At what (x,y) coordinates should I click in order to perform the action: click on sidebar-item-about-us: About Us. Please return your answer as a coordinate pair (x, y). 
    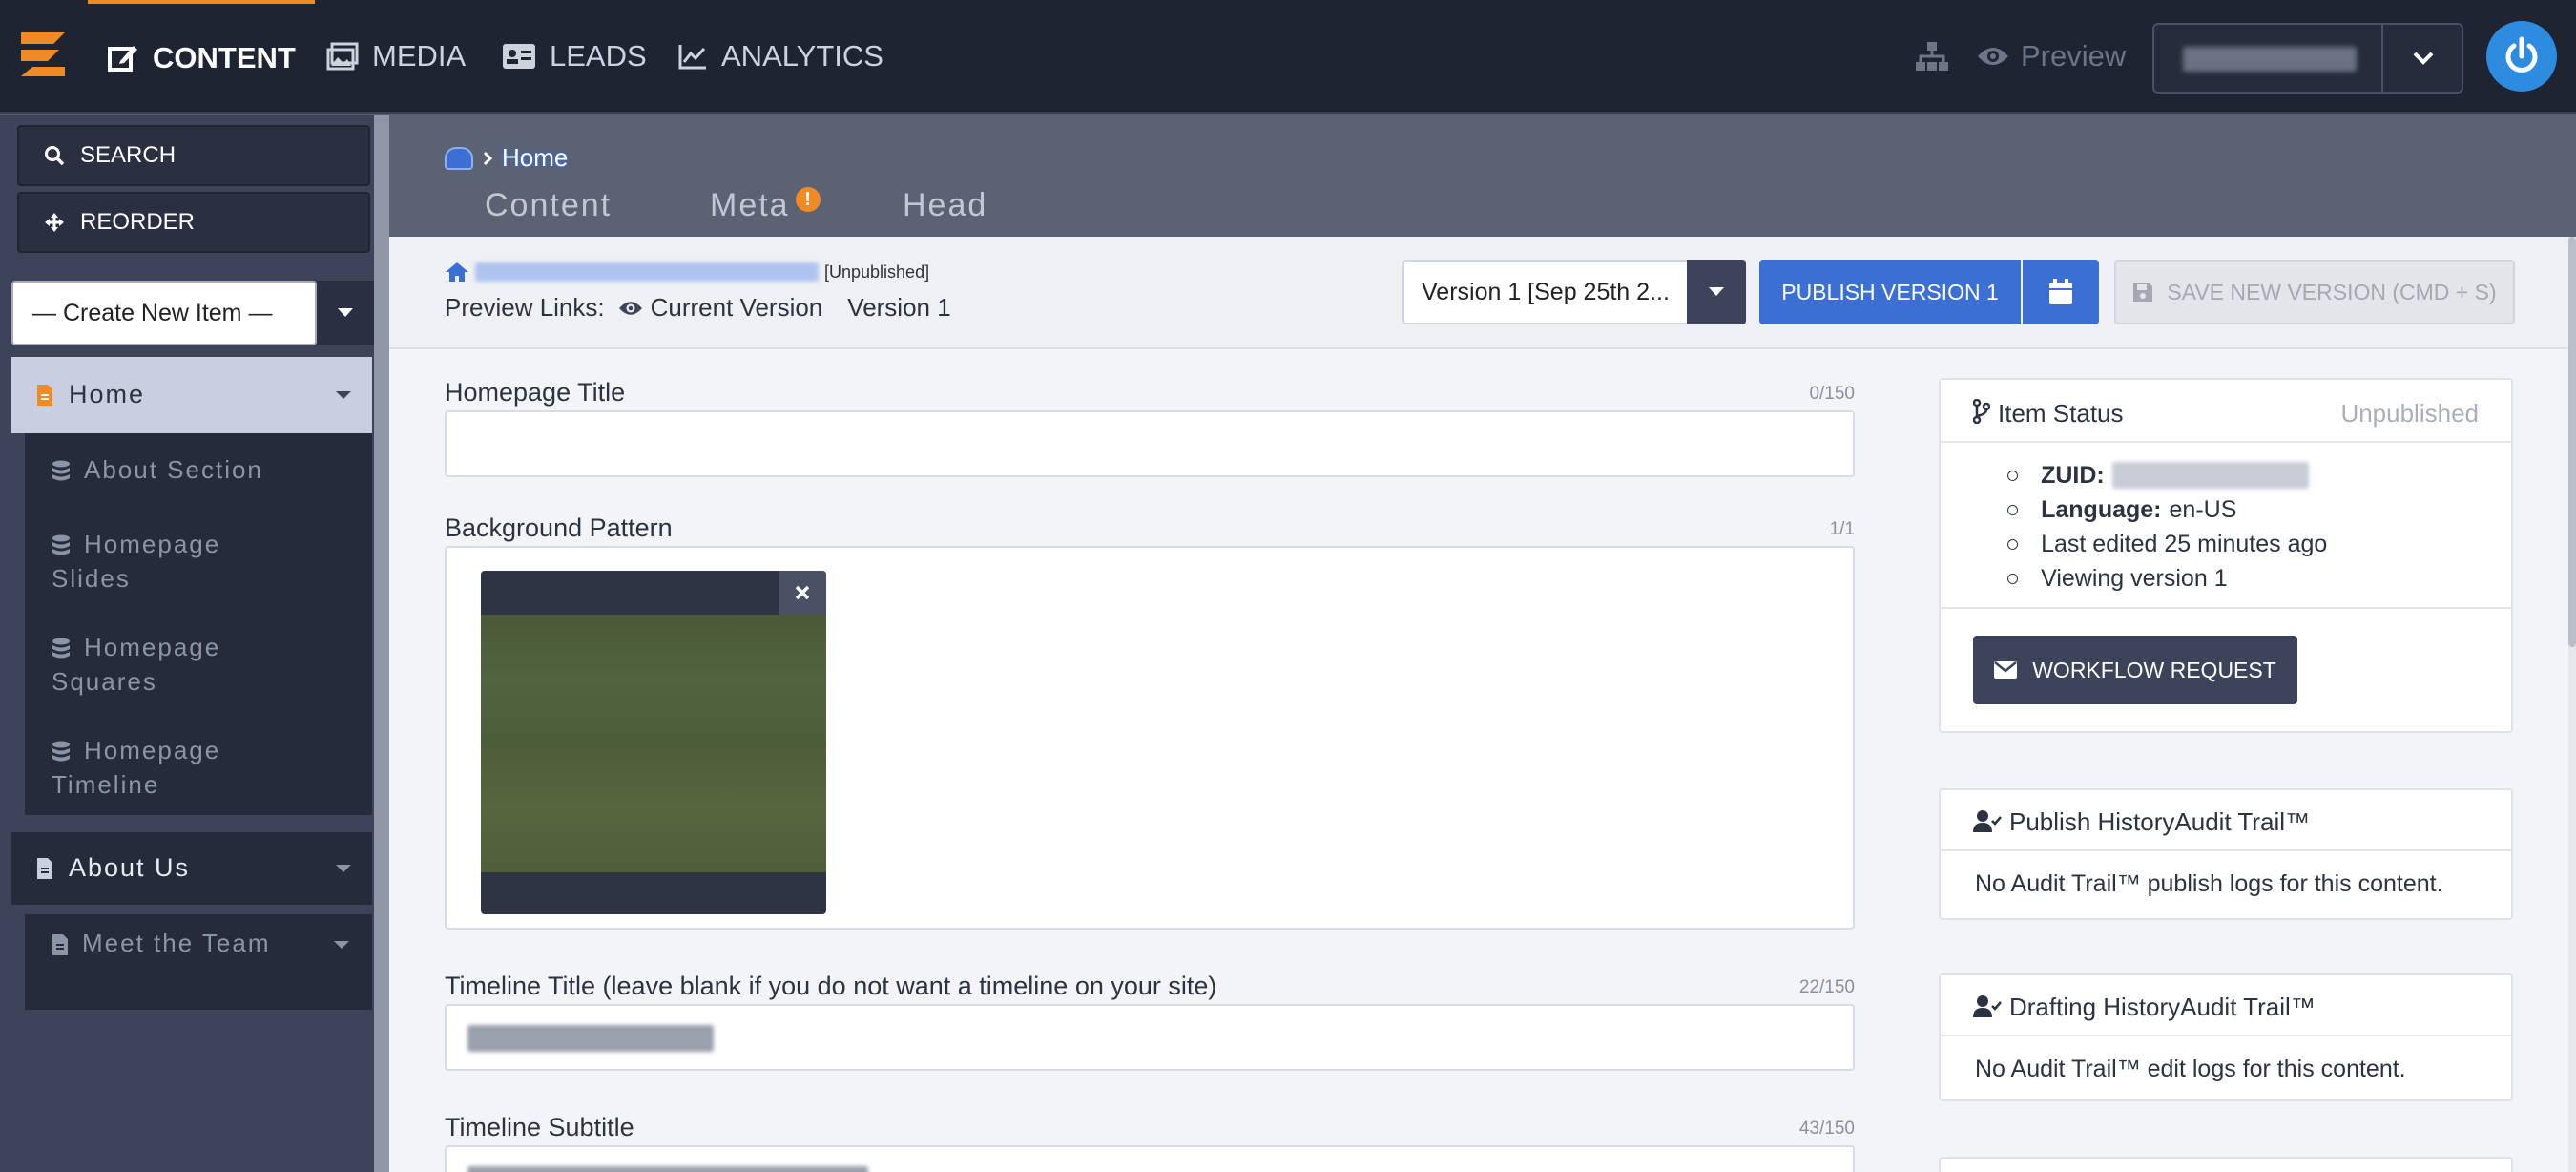
    Looking at the image, I should click on (191, 869).